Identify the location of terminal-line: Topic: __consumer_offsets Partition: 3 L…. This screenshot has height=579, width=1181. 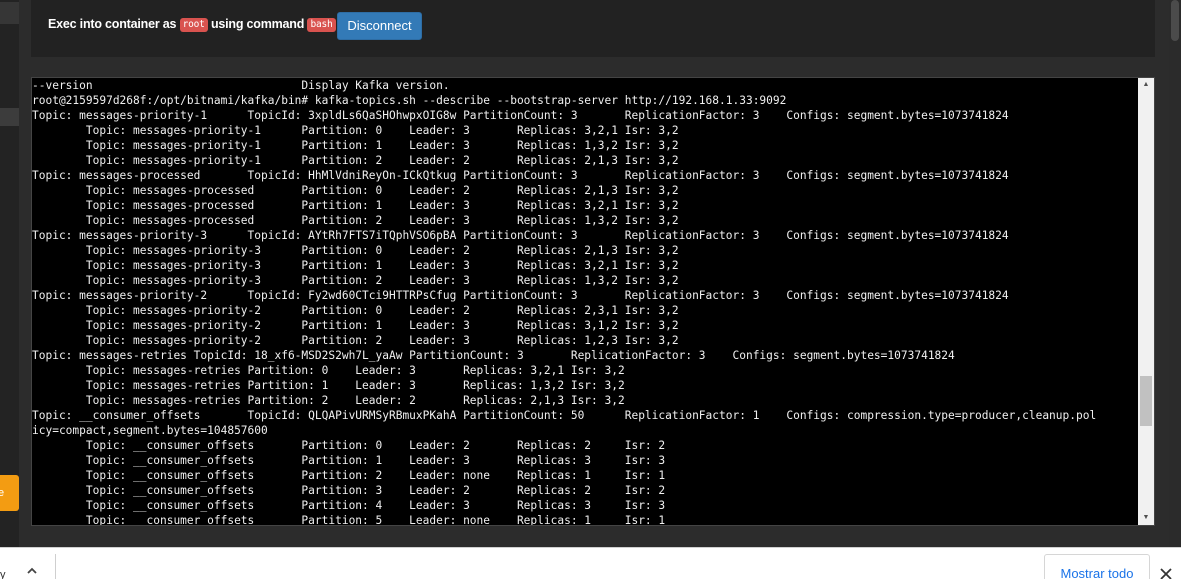
(349, 490).